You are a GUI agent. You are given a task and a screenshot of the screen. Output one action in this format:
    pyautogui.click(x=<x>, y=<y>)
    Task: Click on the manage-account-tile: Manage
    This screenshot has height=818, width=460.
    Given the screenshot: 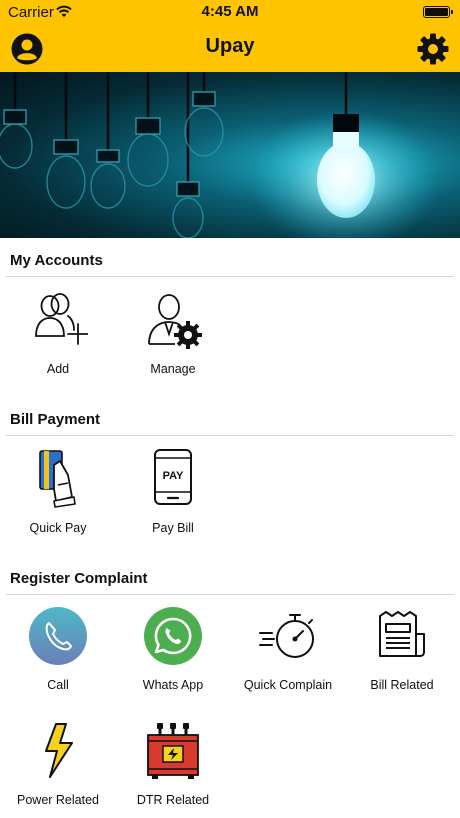 What is the action you would take?
    pyautogui.click(x=173, y=340)
    